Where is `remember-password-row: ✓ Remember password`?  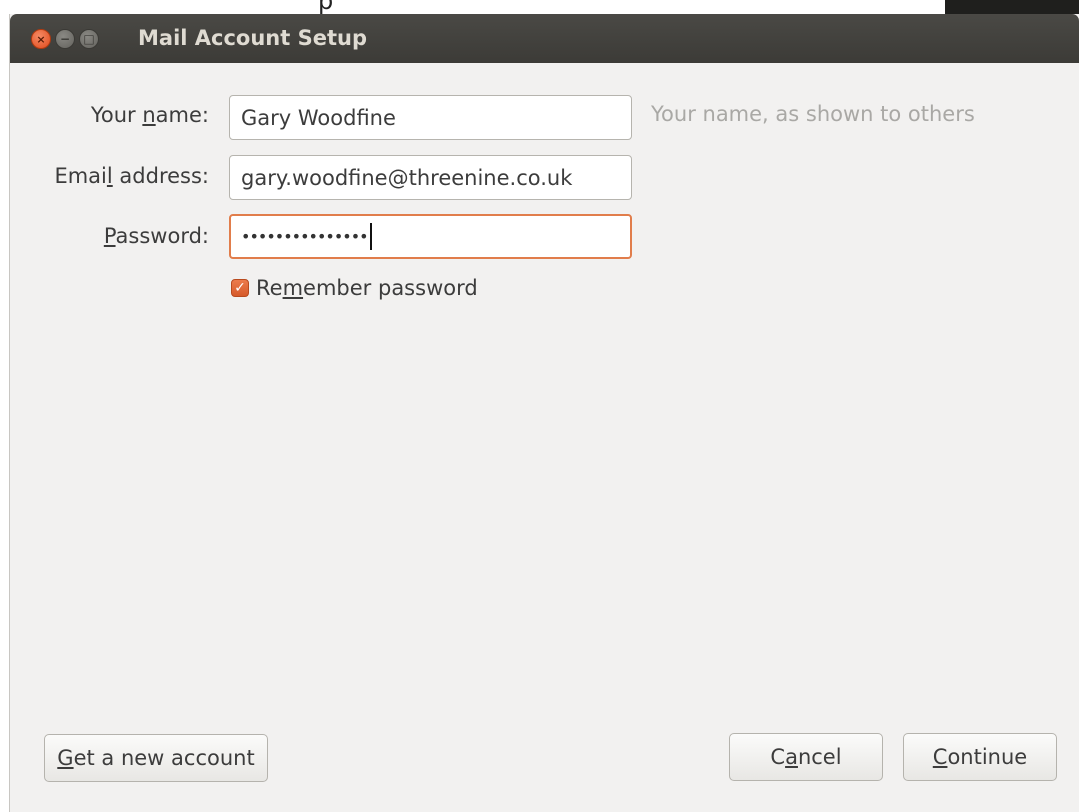 remember-password-row: ✓ Remember password is located at coordinates (354, 288).